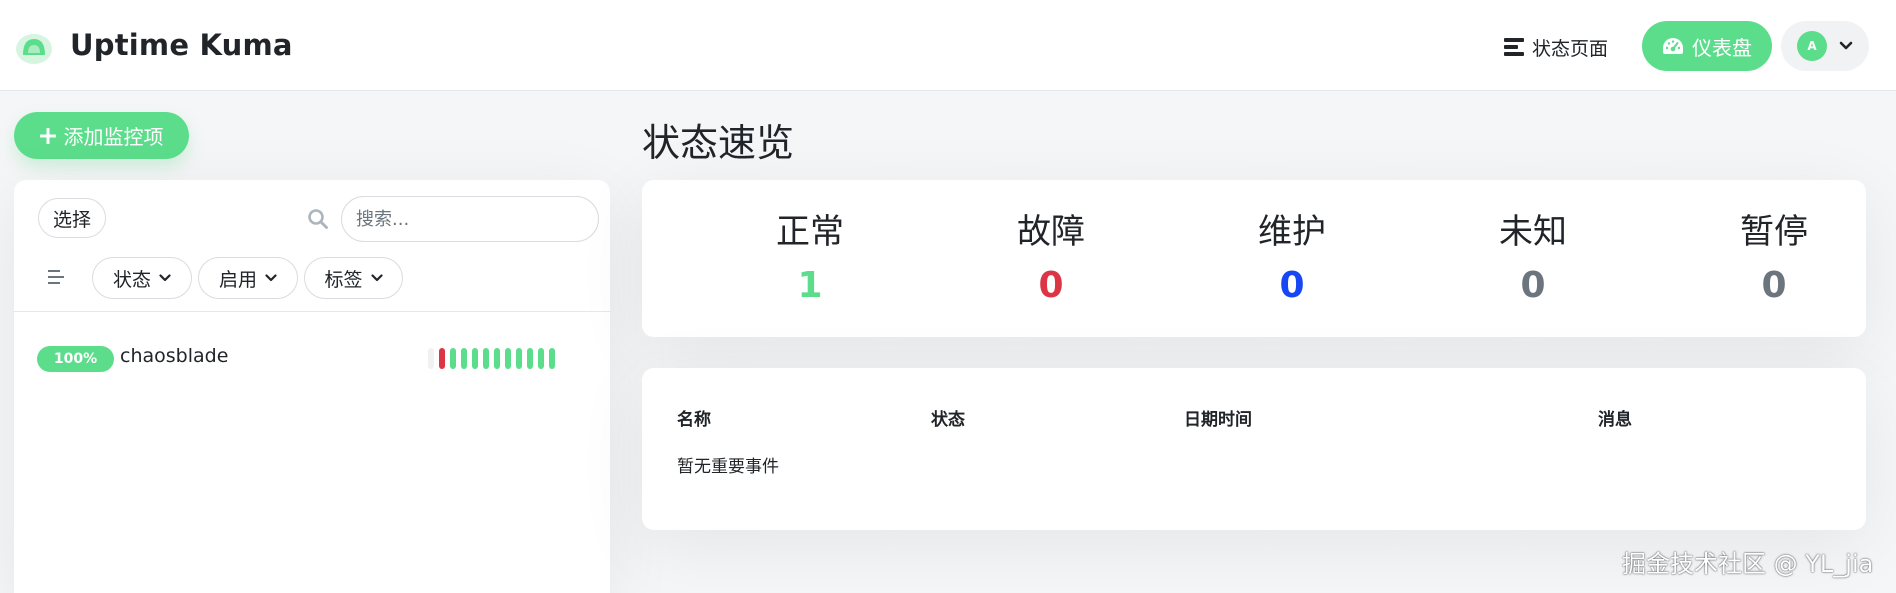 The image size is (1896, 593). What do you see at coordinates (318, 219) in the screenshot?
I see `search-icon` at bounding box center [318, 219].